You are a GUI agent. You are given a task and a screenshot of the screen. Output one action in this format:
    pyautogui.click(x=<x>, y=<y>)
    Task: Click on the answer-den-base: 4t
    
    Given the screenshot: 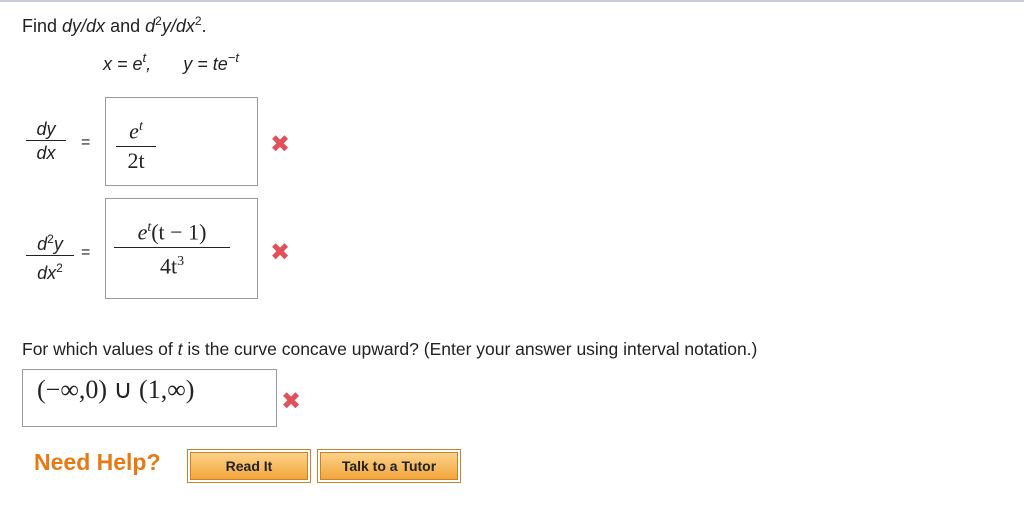 What is the action you would take?
    pyautogui.click(x=168, y=266)
    